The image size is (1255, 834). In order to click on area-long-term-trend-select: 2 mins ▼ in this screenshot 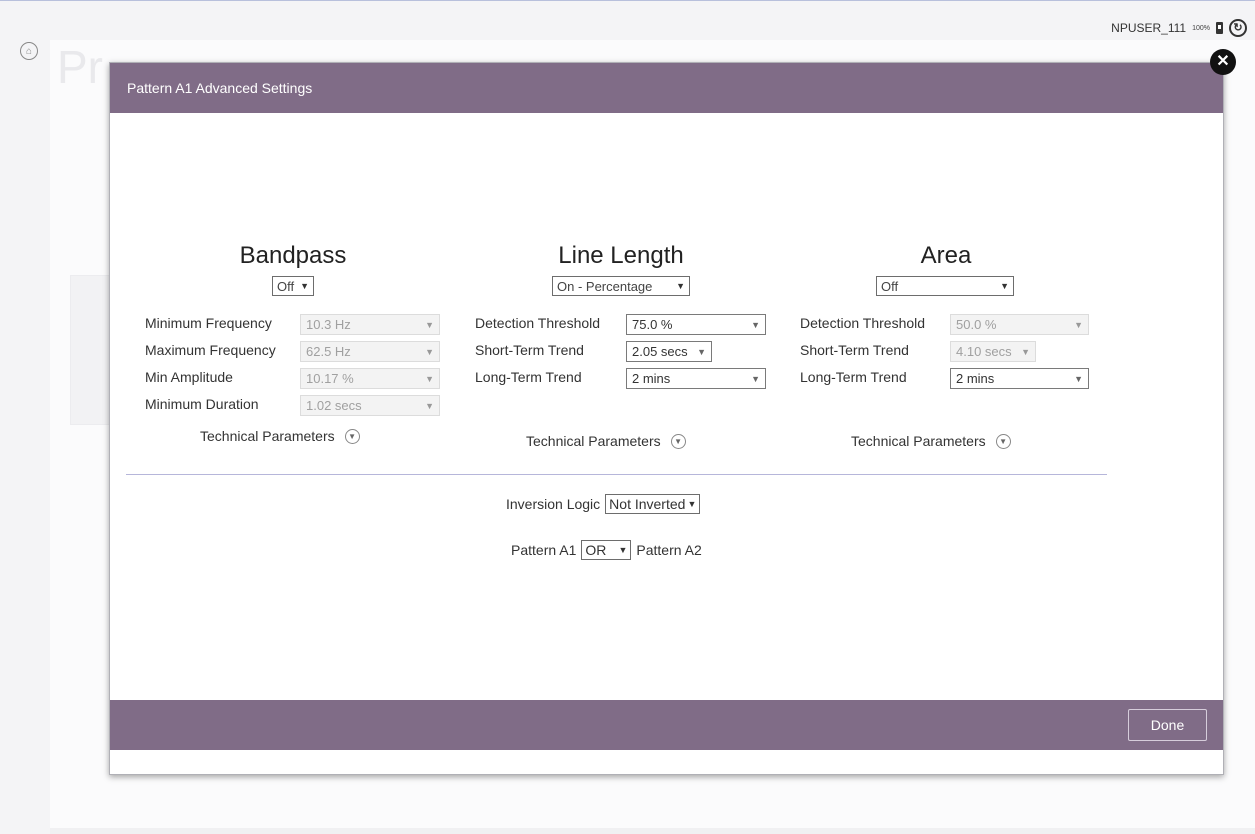, I will do `click(1019, 378)`.